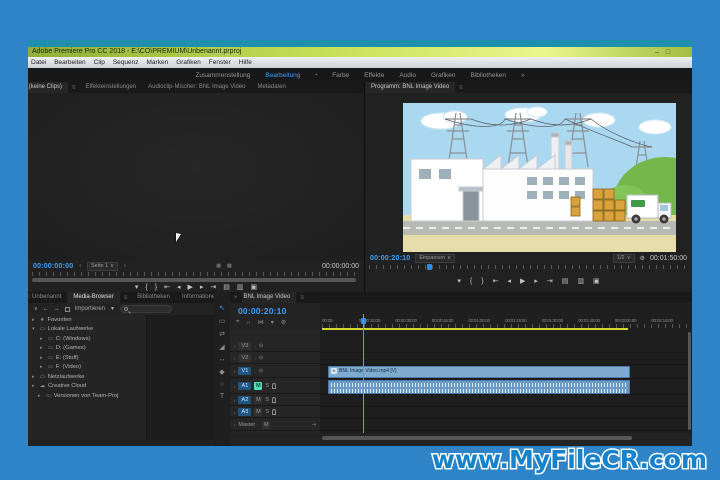 This screenshot has height=480, width=720. What do you see at coordinates (316, 75) in the screenshot?
I see `workspace-menu-icon: ▪` at bounding box center [316, 75].